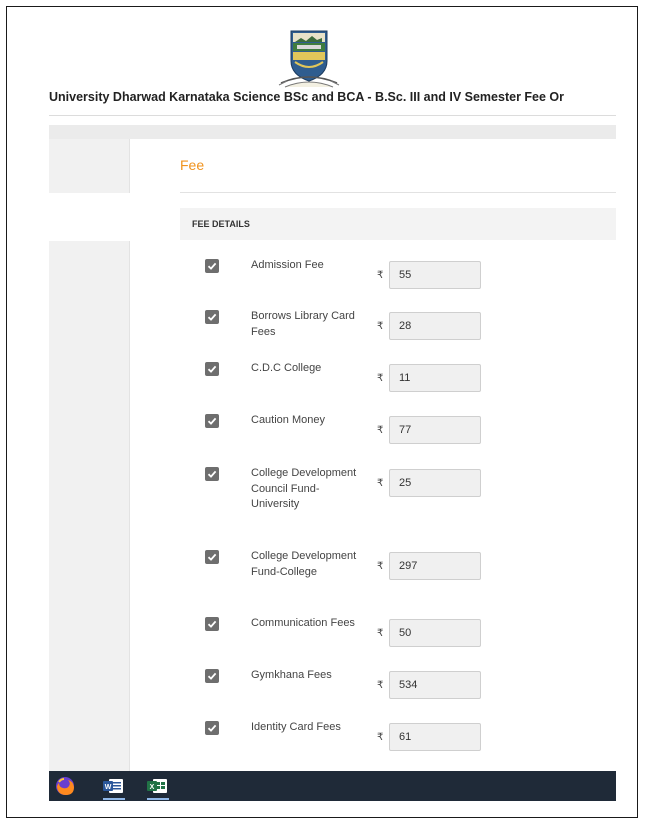 This screenshot has height=826, width=646. I want to click on firefox-icon, so click(67, 786).